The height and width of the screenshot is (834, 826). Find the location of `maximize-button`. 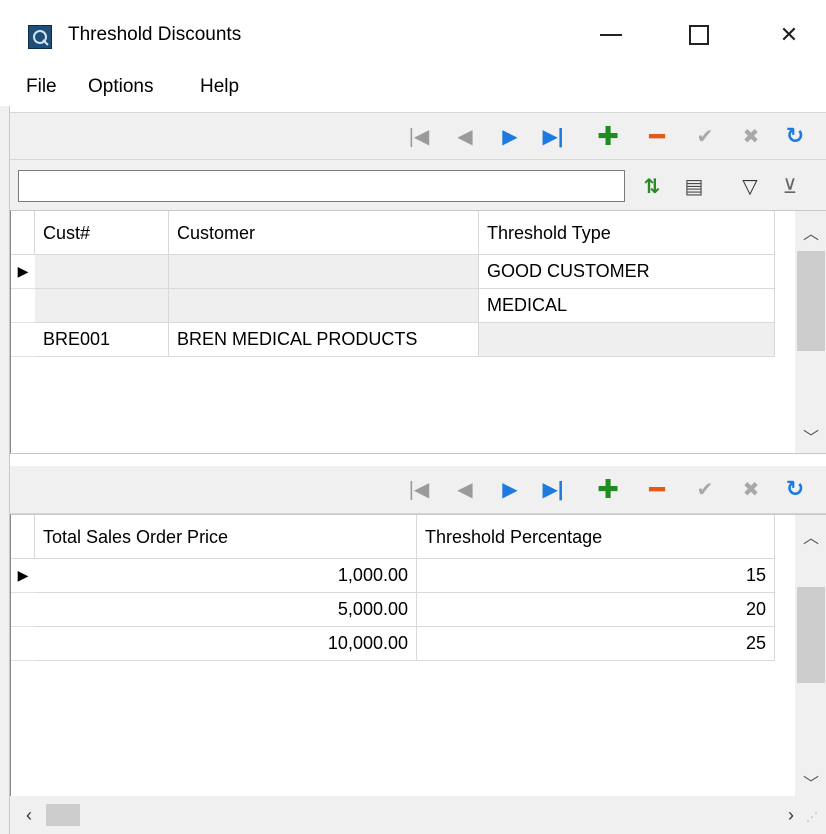

maximize-button is located at coordinates (699, 35).